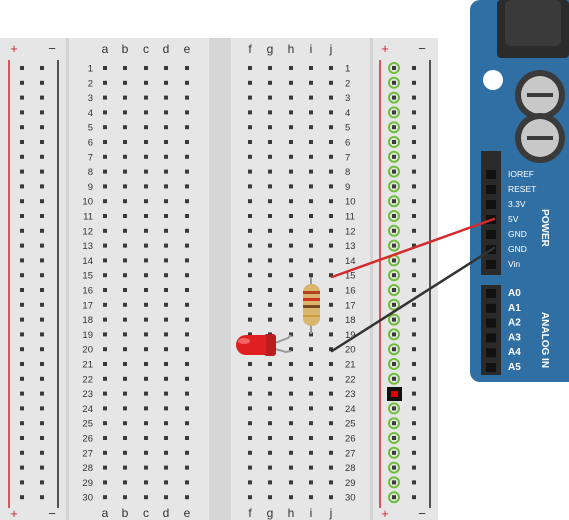 The image size is (569, 520). Describe the element at coordinates (187, 260) in the screenshot. I see `hole-e14` at that location.